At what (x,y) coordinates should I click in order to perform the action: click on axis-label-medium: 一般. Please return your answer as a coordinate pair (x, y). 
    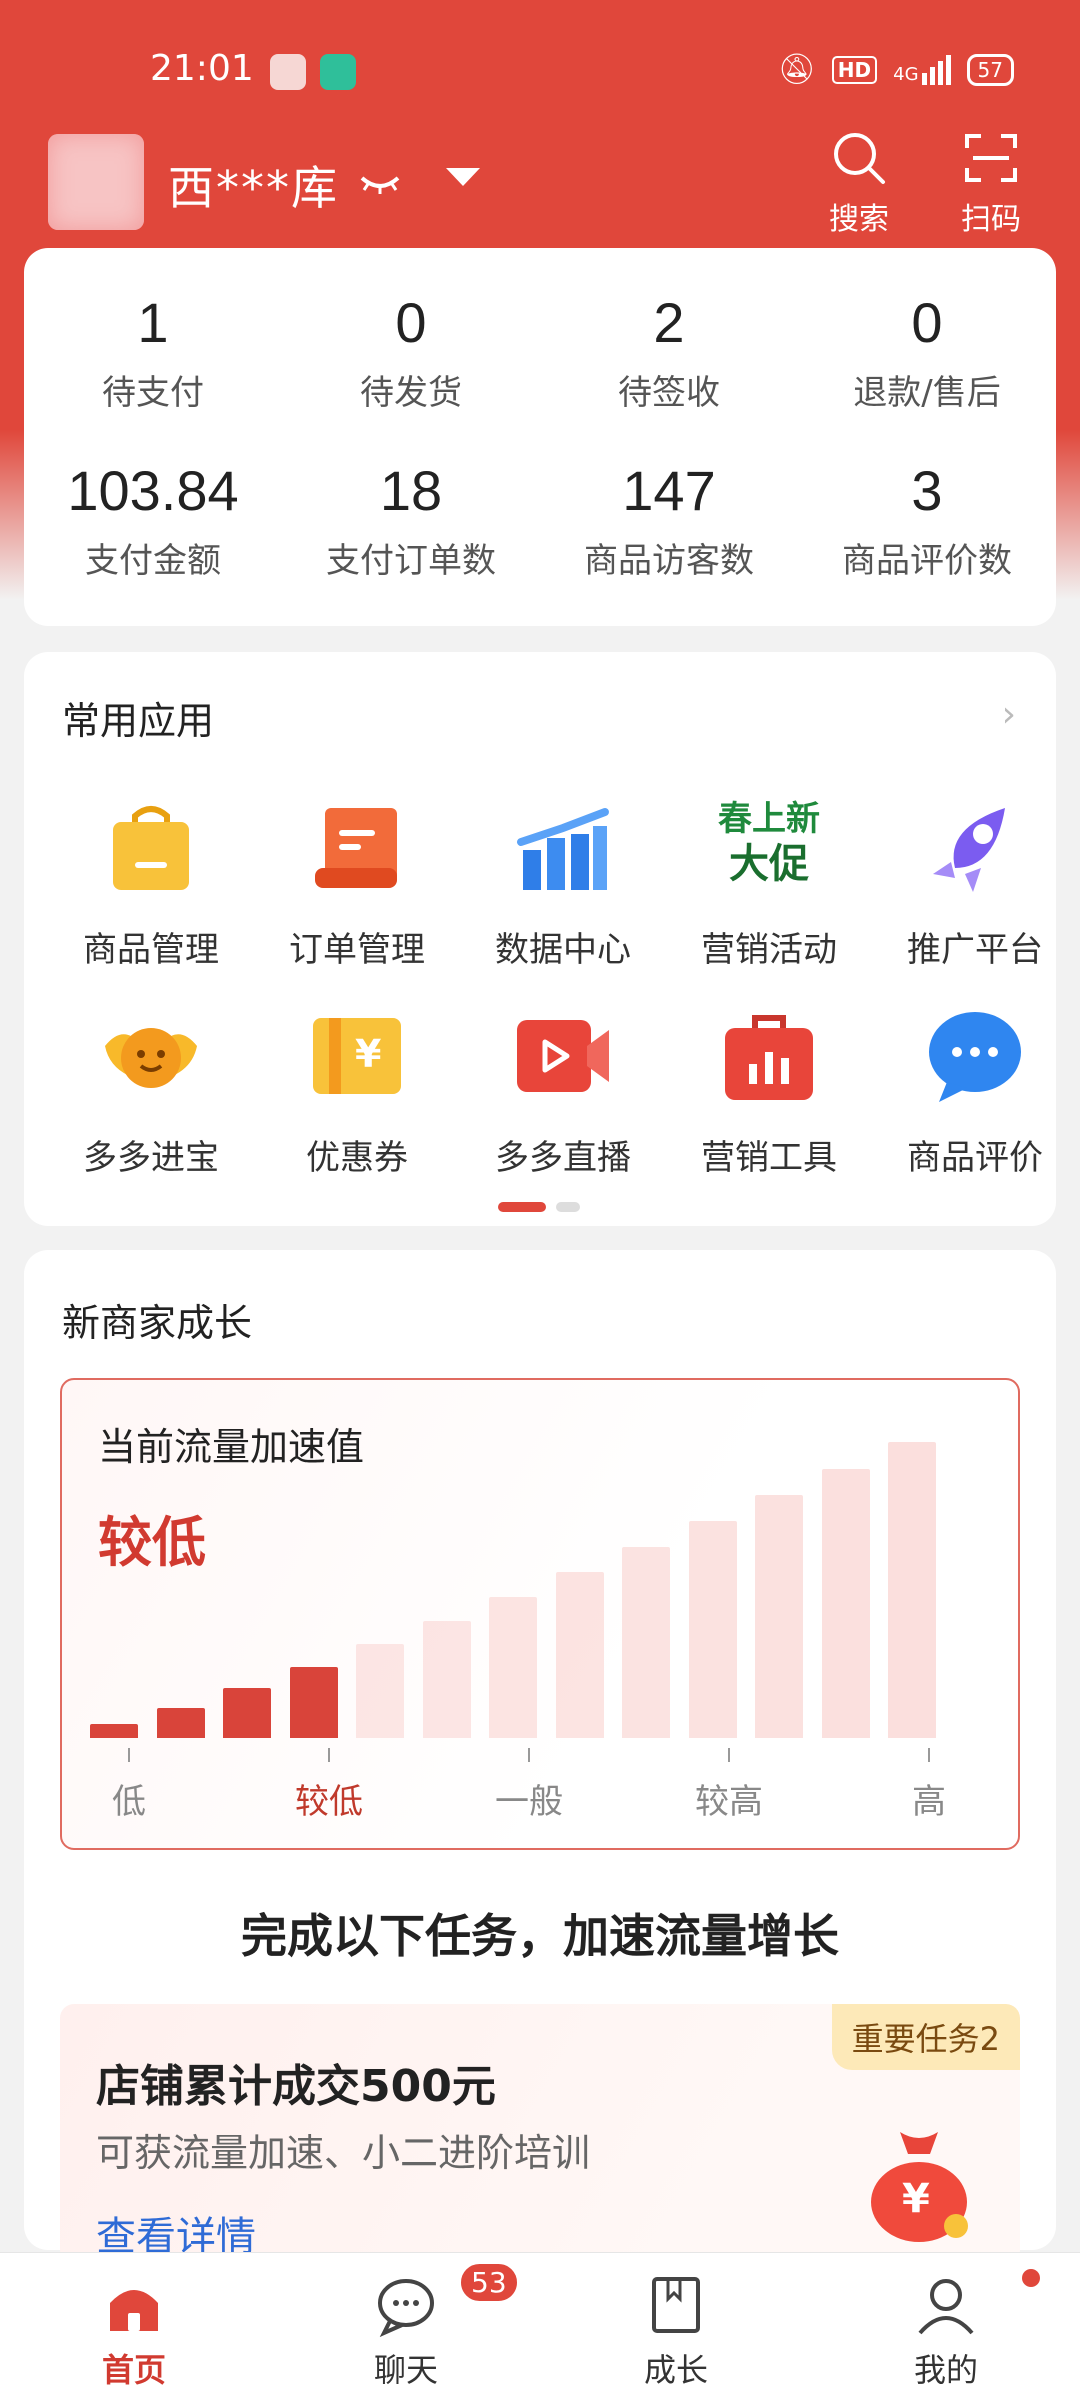
    Looking at the image, I should click on (529, 1802).